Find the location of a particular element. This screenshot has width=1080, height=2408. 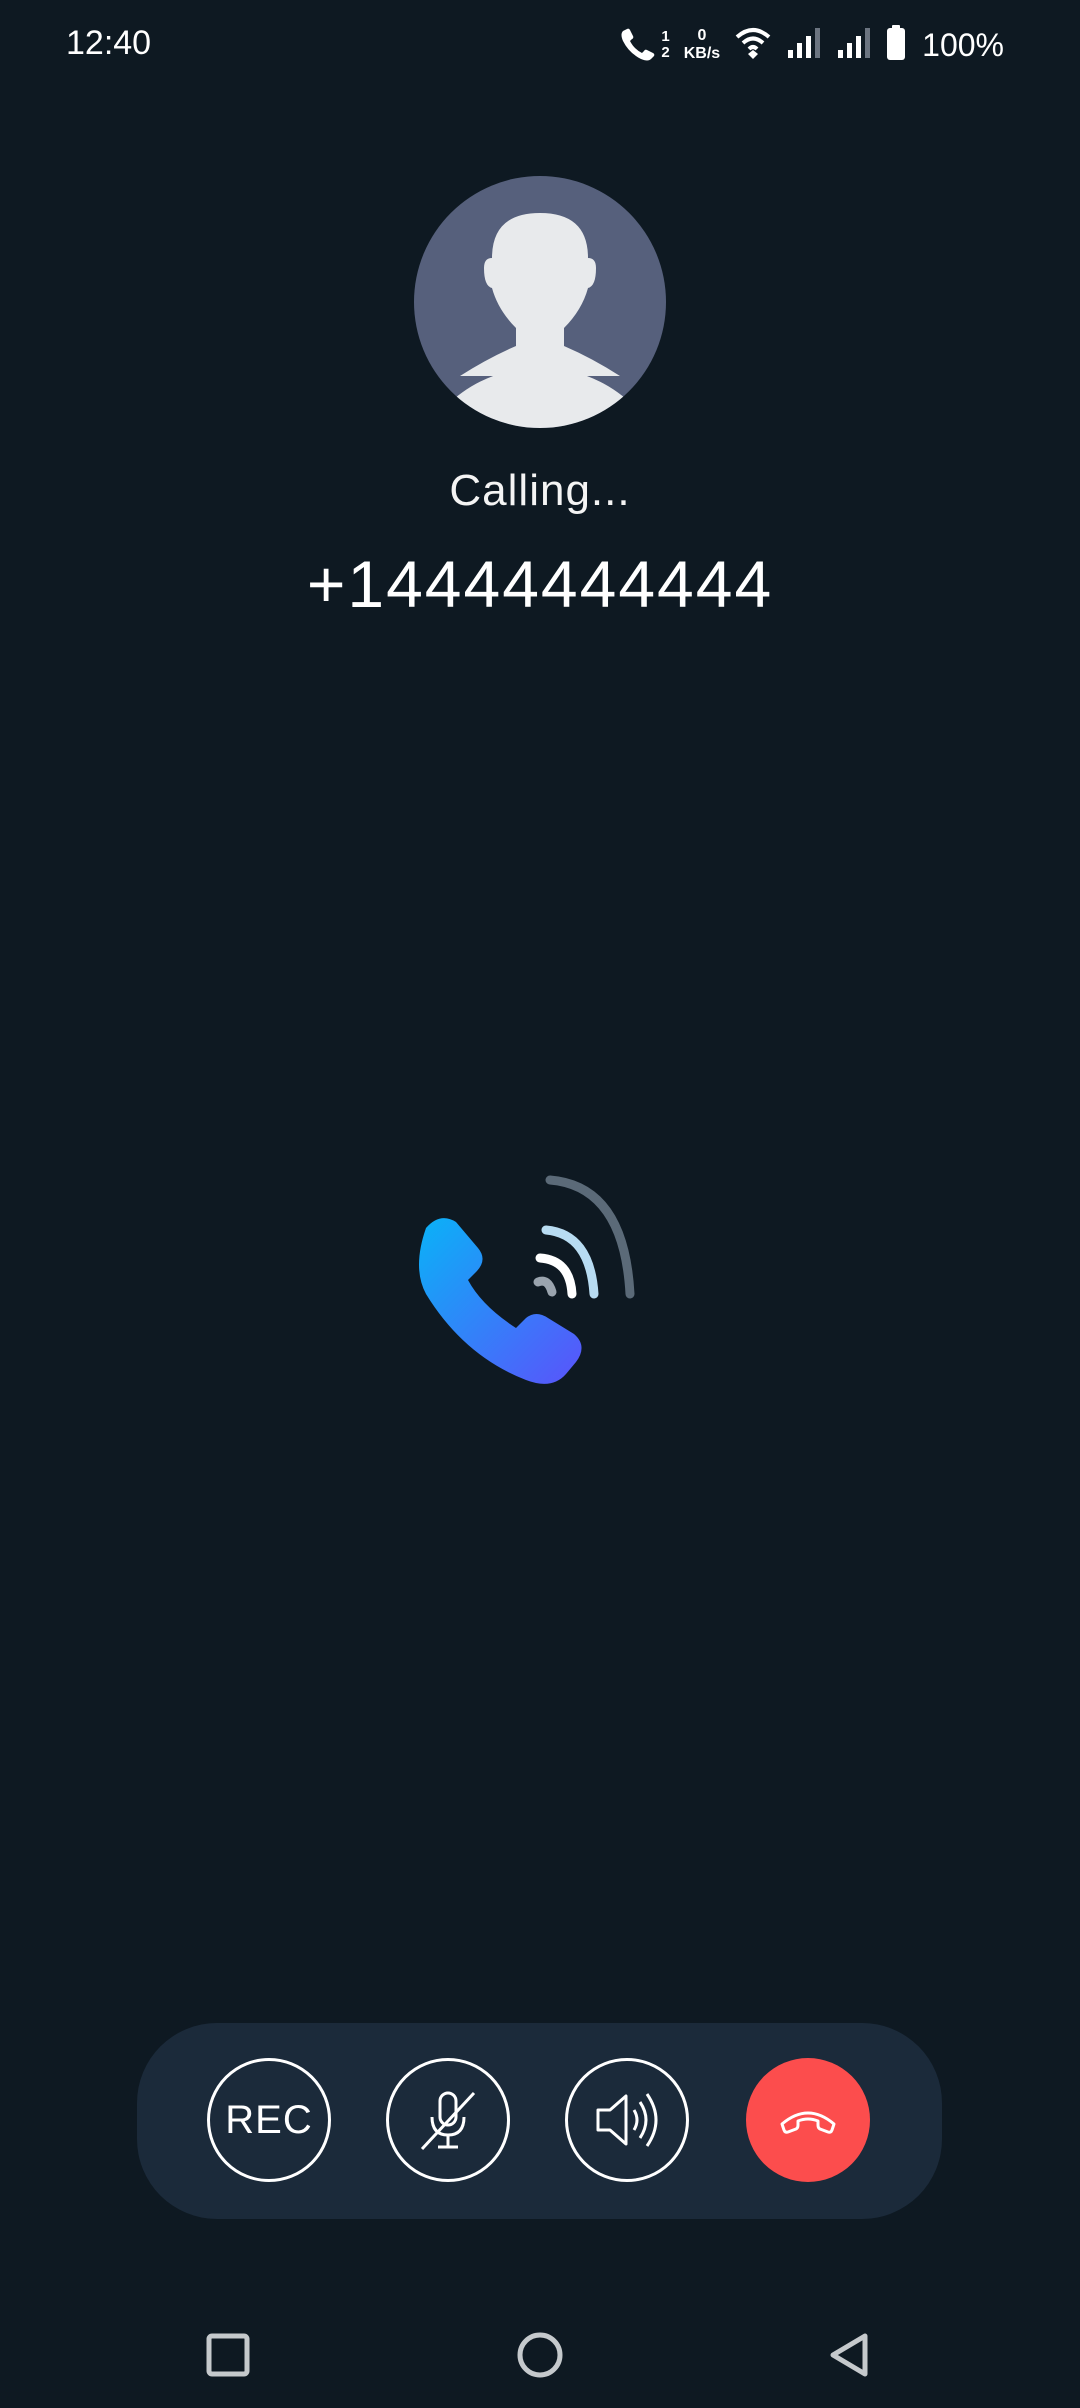

mute-button is located at coordinates (448, 2120).